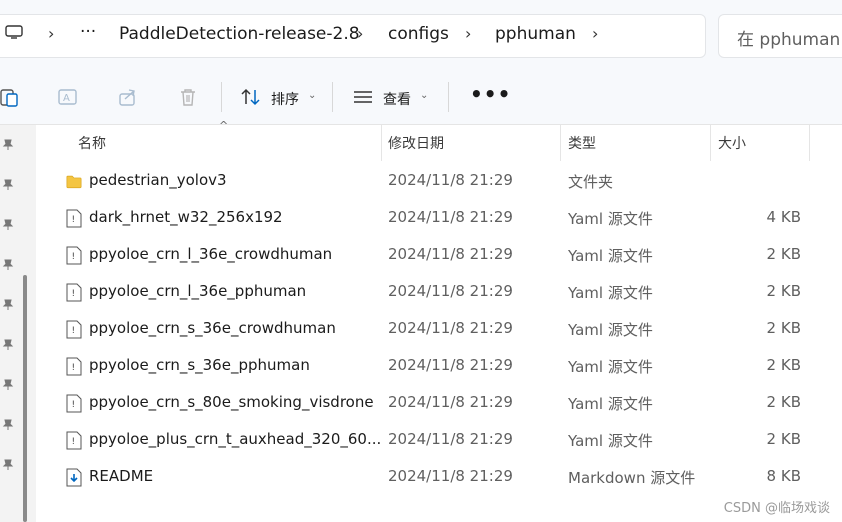 Image resolution: width=842 pixels, height=522 pixels. Describe the element at coordinates (632, 478) in the screenshot. I see `file-type: Markdown 源文件` at that location.